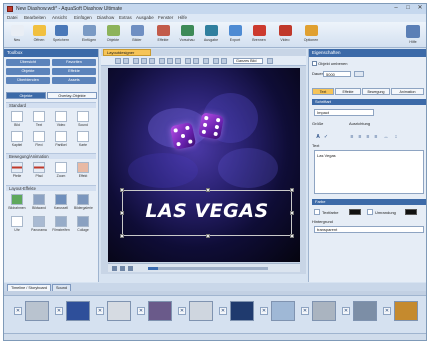 Image resolution: width=431 pixels, height=344 pixels. I want to click on menu-datei: Datei, so click(12, 17).